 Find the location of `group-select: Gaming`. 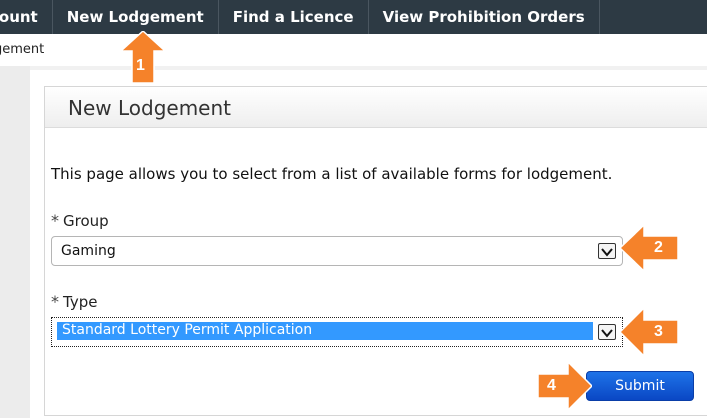

group-select: Gaming is located at coordinates (337, 251).